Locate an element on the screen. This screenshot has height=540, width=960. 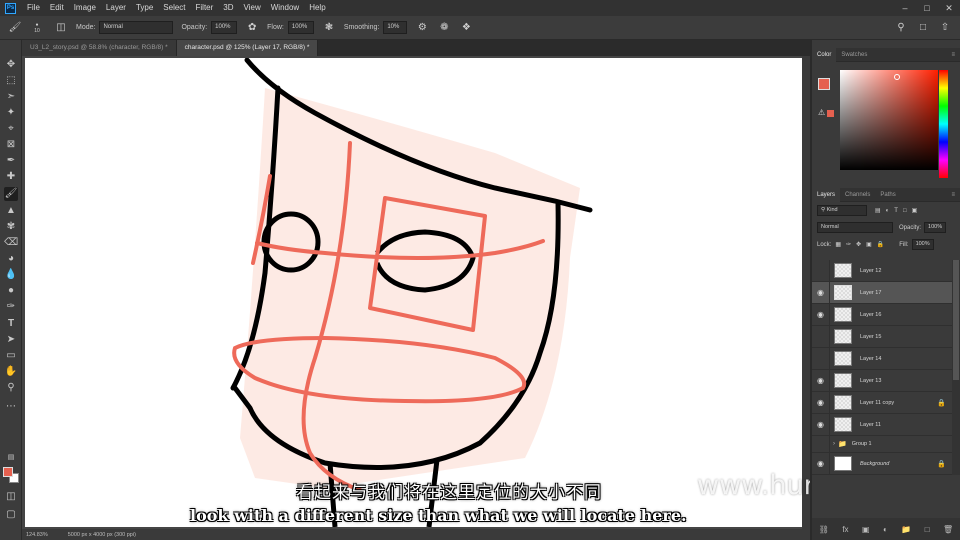
menu-3d: 3D is located at coordinates (228, 8).